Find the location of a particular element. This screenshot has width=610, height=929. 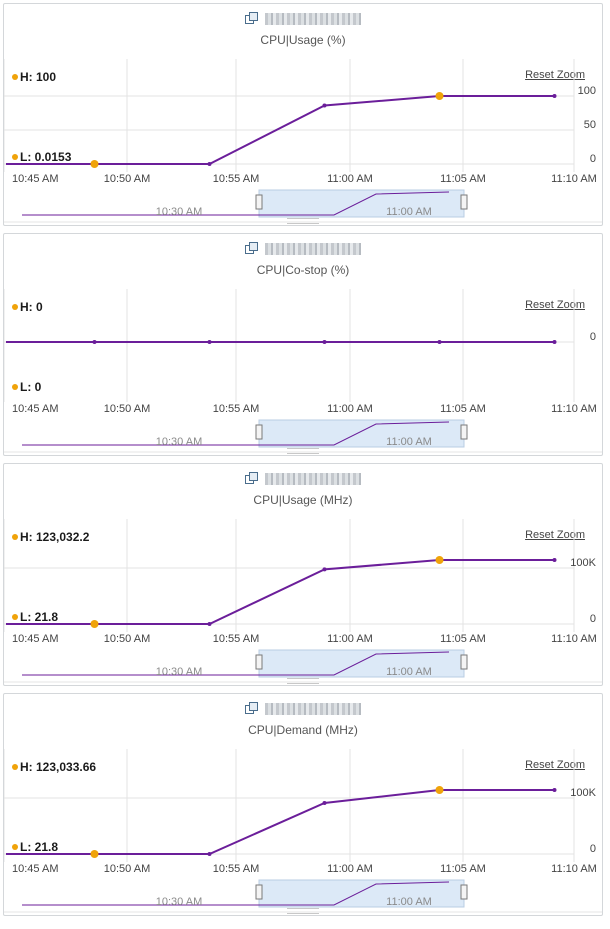

y-tick-label: 50 is located at coordinates (590, 125).